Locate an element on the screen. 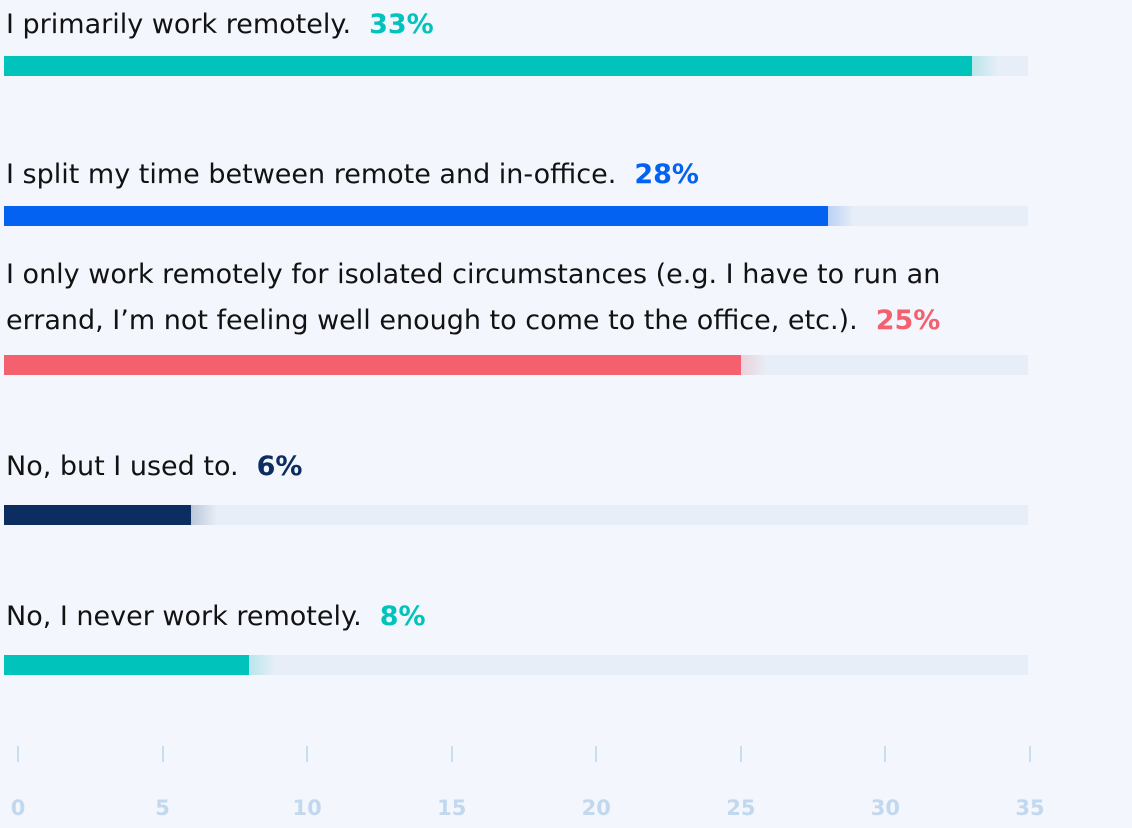 This screenshot has height=828, width=1132. x-axis-tick-label: 15 is located at coordinates (452, 808).